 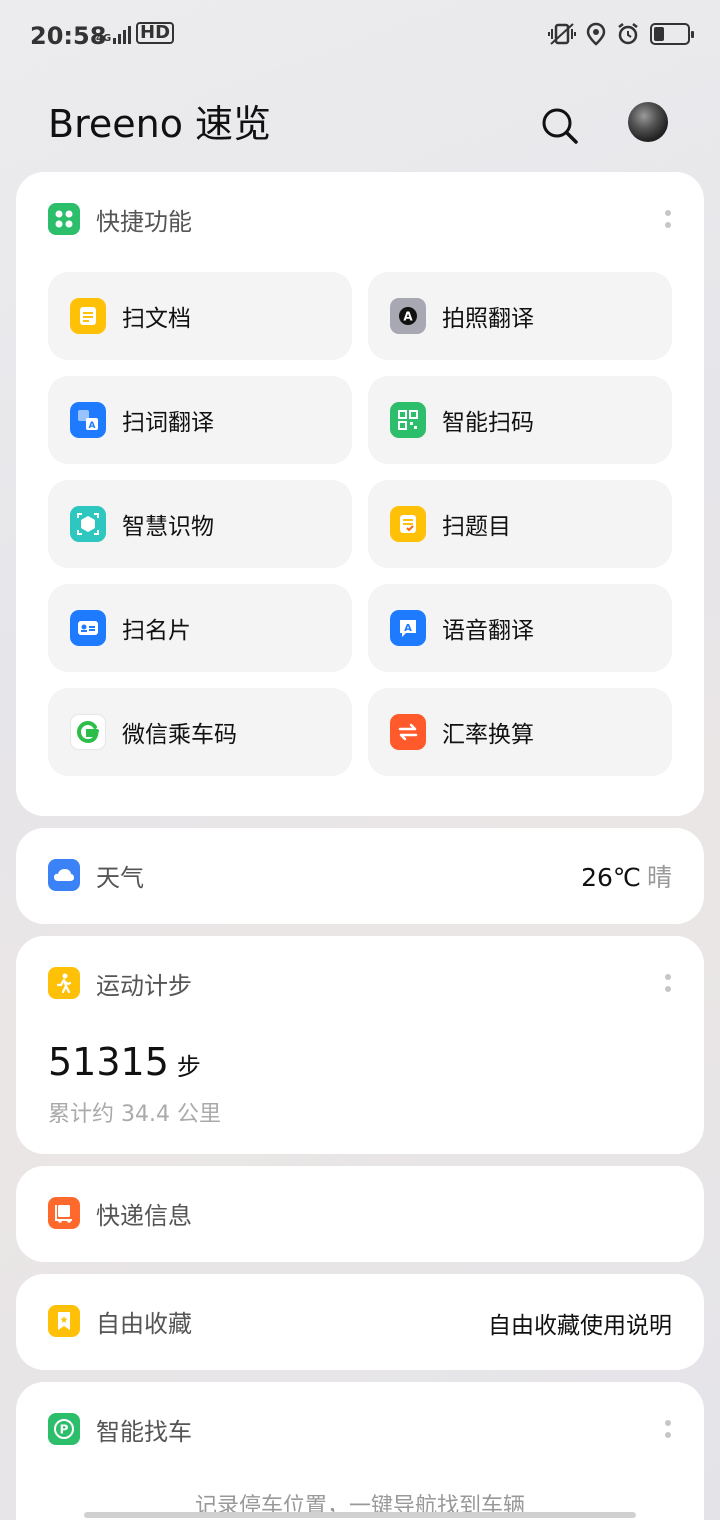 I want to click on alarm-icon, so click(x=628, y=34).